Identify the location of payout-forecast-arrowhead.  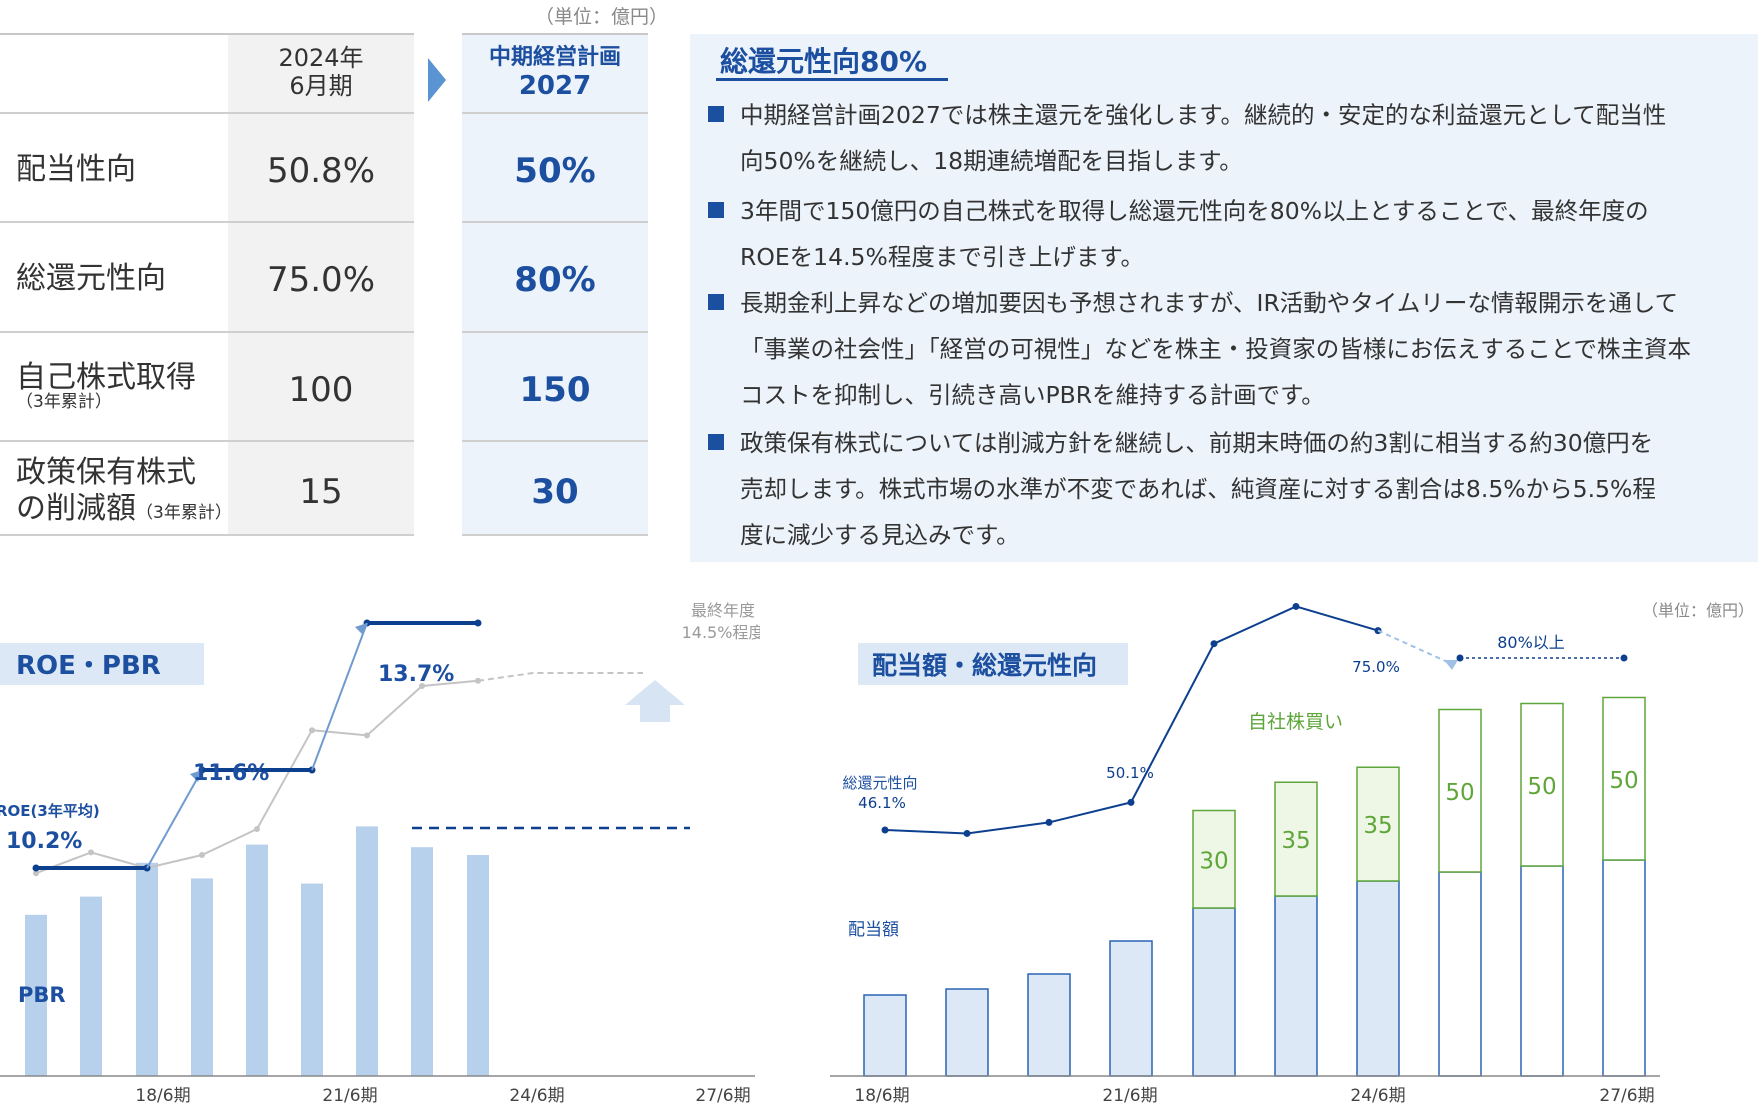
(1451, 665).